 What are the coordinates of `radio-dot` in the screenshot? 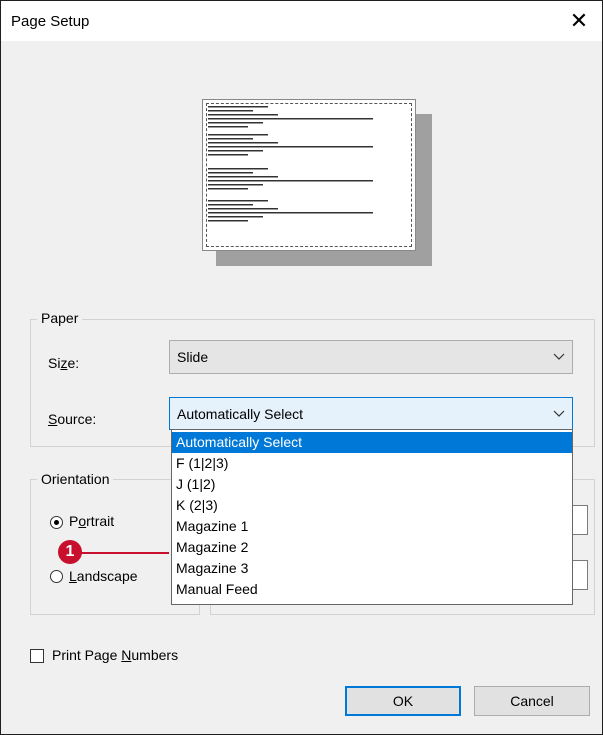 It's located at (56, 522).